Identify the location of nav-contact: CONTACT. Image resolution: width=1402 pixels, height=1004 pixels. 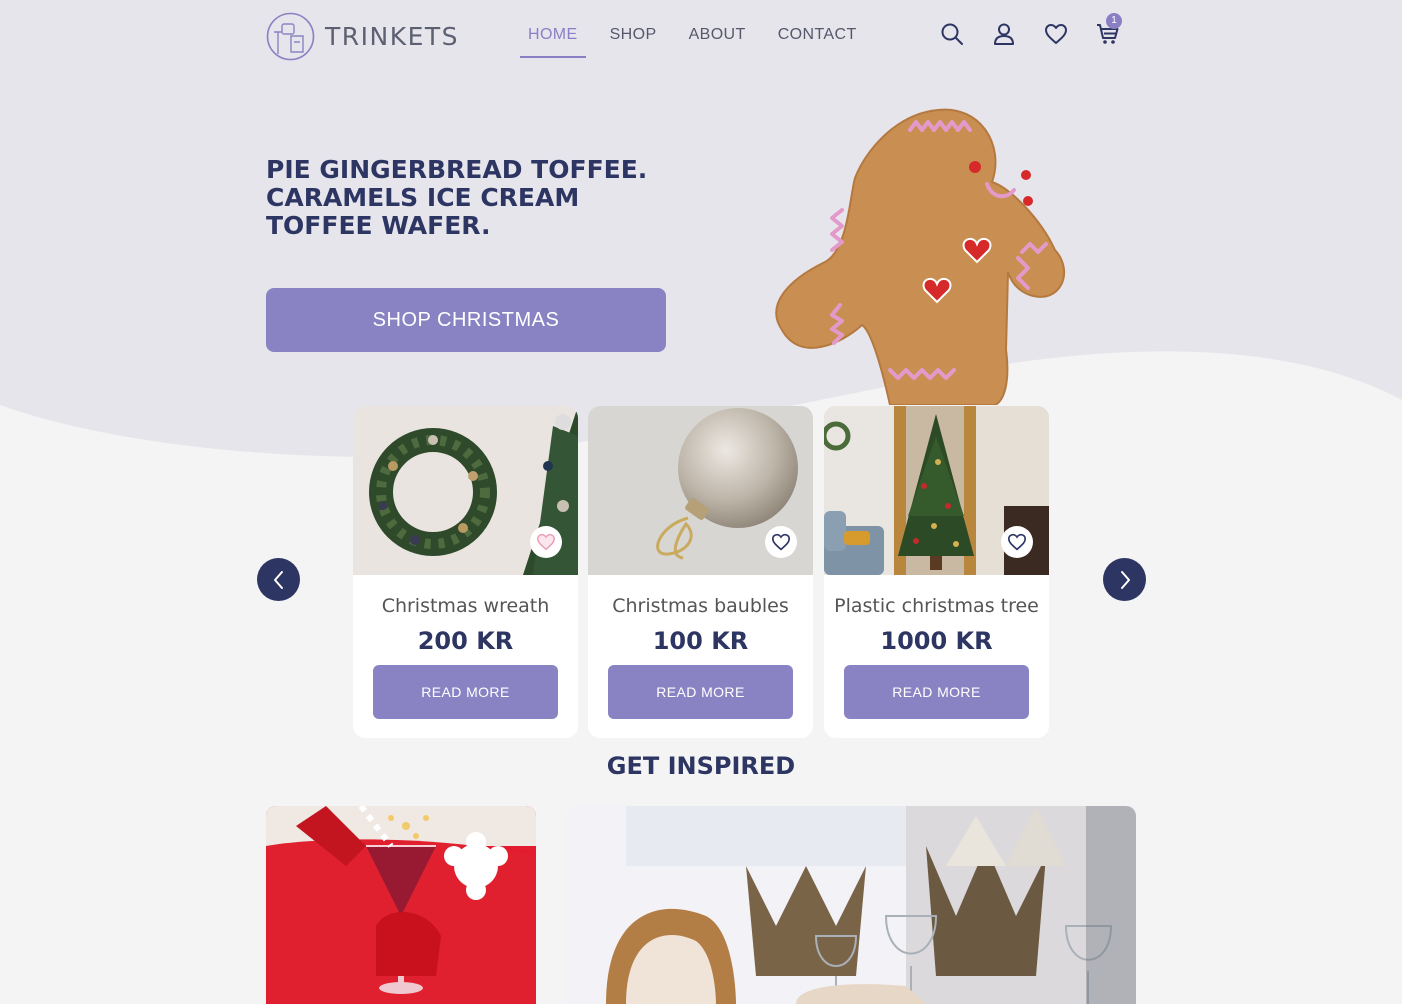
(817, 39).